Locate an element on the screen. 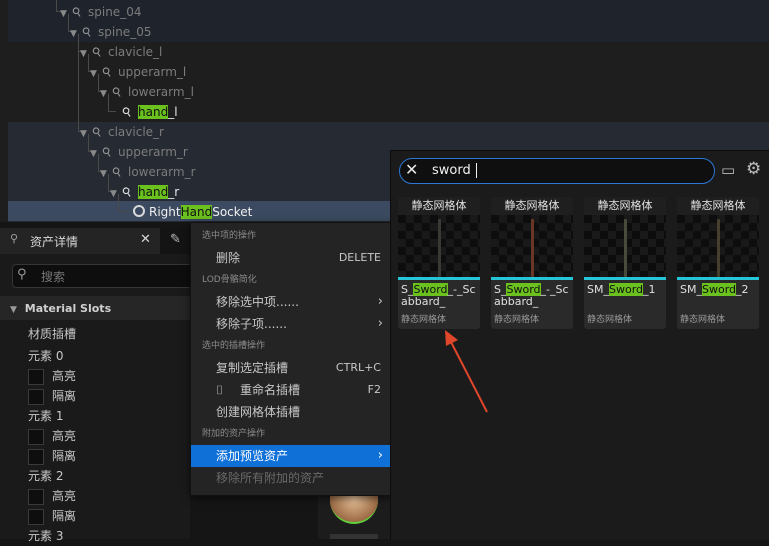  bone-name: lowerarm_l is located at coordinates (161, 92).